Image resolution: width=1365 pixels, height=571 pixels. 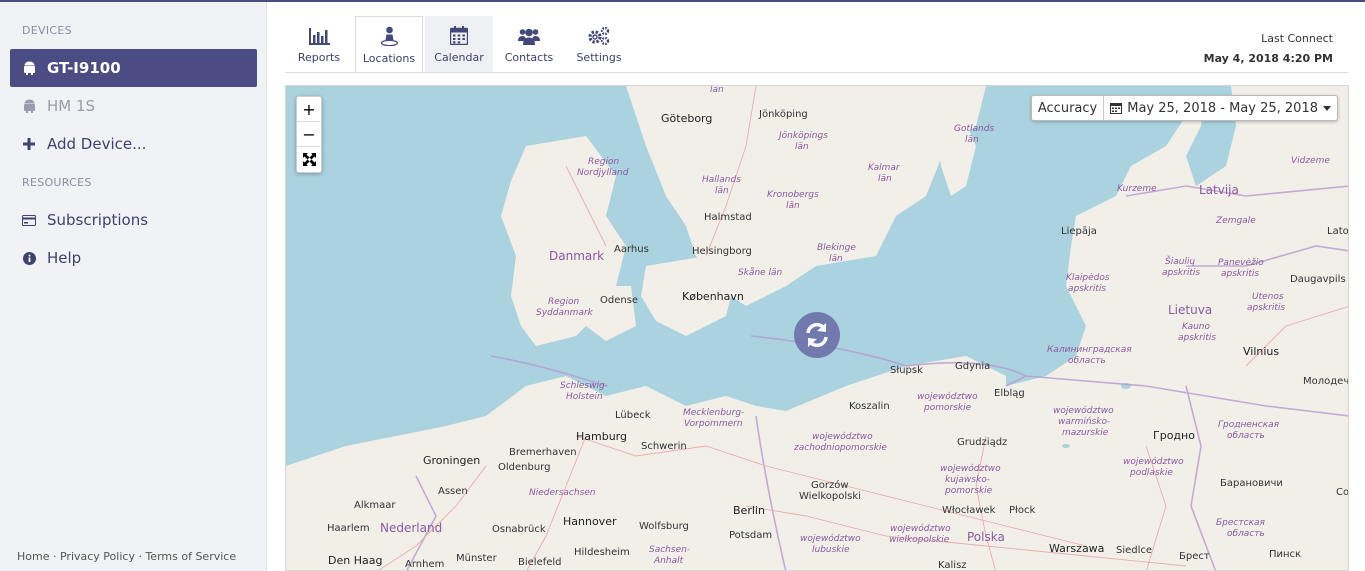 I want to click on map-label: Klaipėdos, so click(x=1088, y=278).